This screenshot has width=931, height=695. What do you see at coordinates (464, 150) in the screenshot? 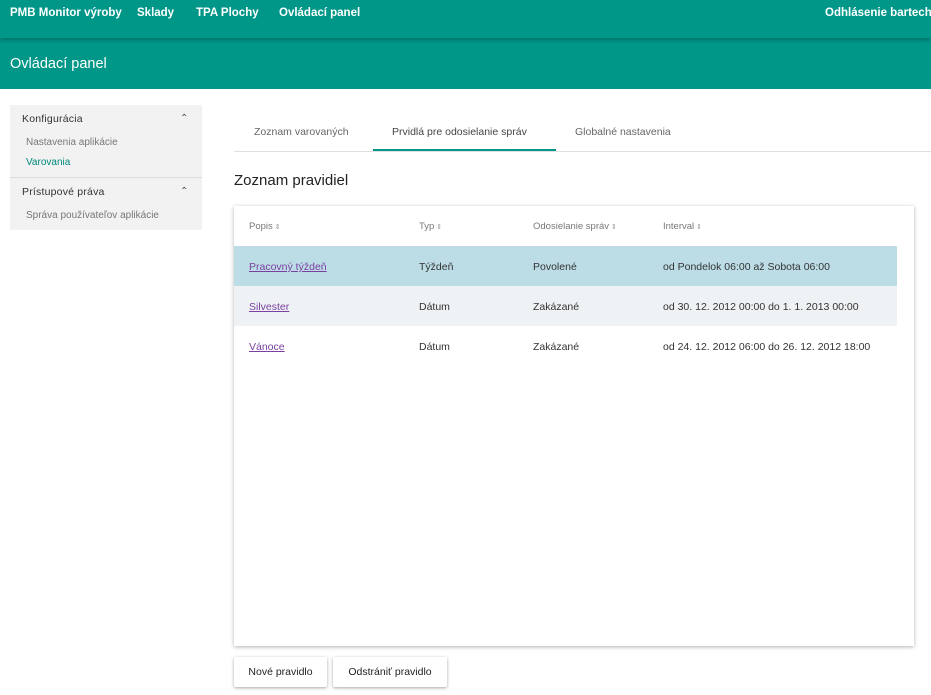
I see `active-tab-indicator` at bounding box center [464, 150].